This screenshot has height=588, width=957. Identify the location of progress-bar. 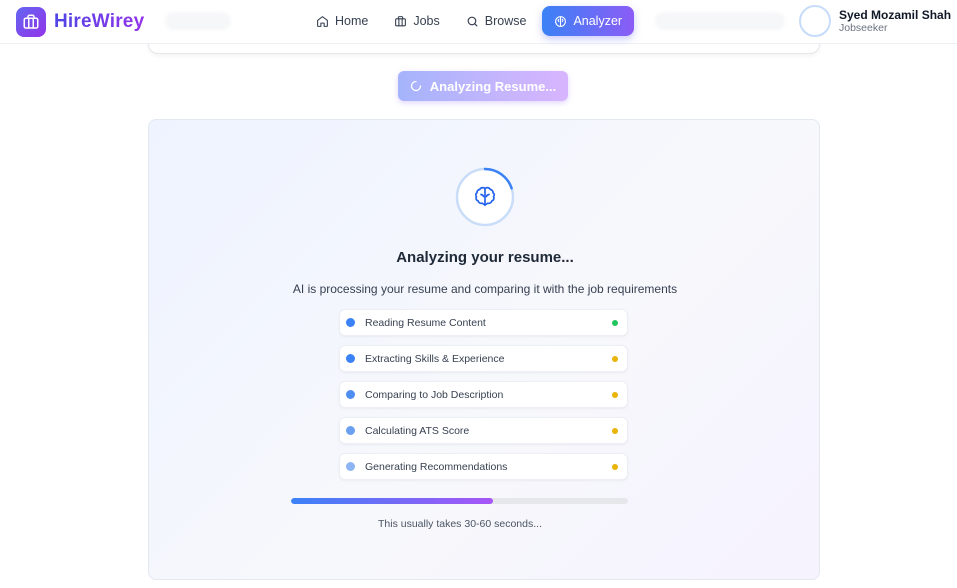
(459, 501).